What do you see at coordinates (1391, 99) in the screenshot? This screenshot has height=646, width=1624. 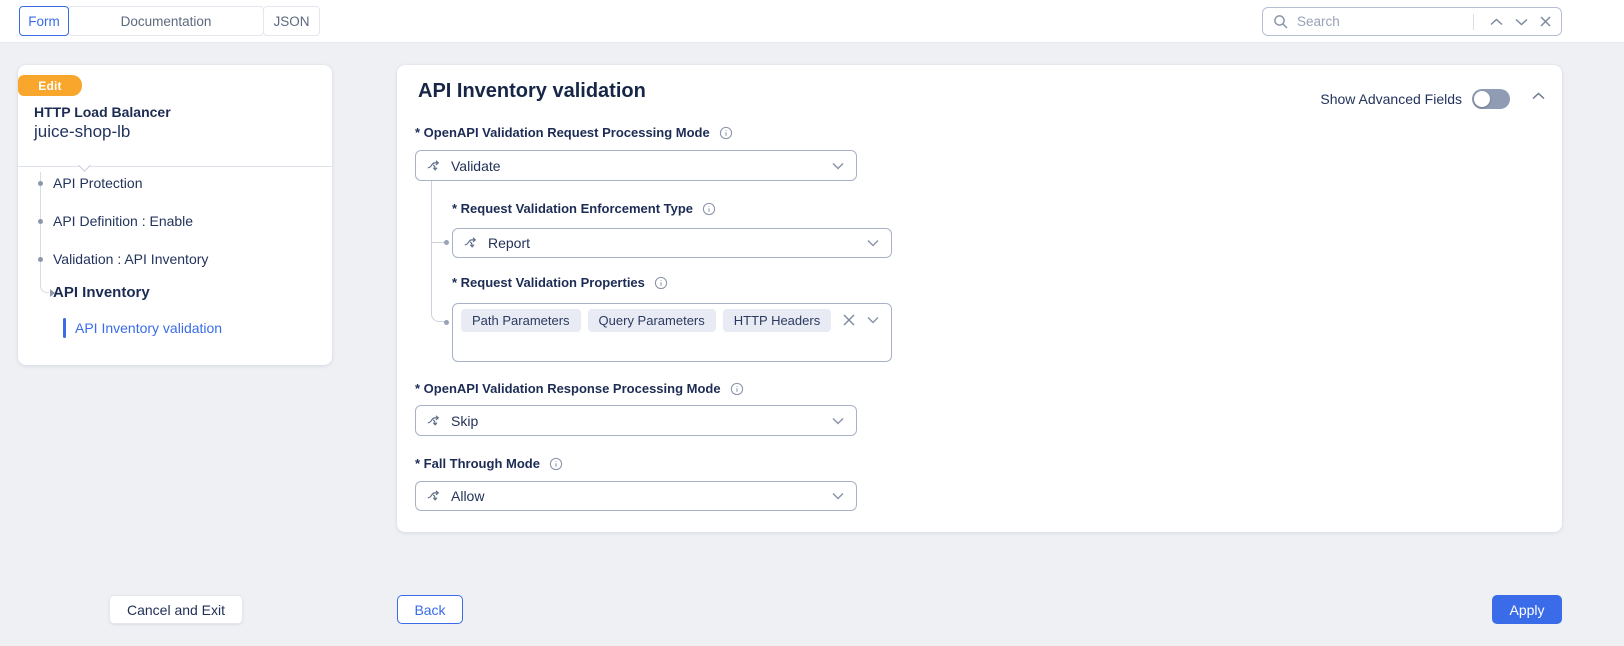 I see `advanced-fields-label: Show Advanced Fields` at bounding box center [1391, 99].